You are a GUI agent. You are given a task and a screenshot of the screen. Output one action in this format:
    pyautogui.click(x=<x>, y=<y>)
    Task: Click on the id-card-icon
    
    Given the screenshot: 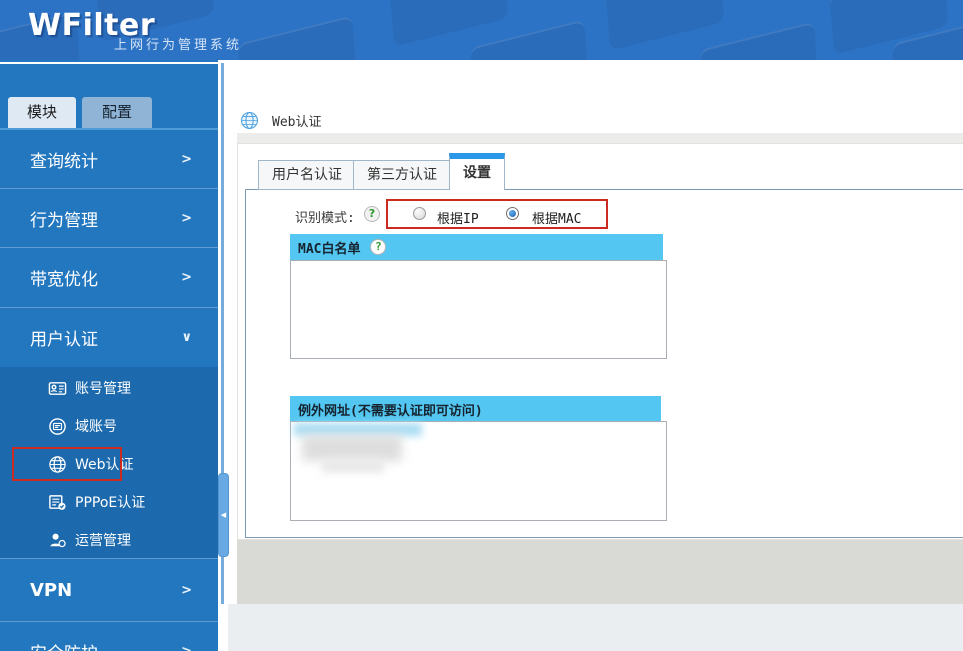 What is the action you would take?
    pyautogui.click(x=57, y=388)
    